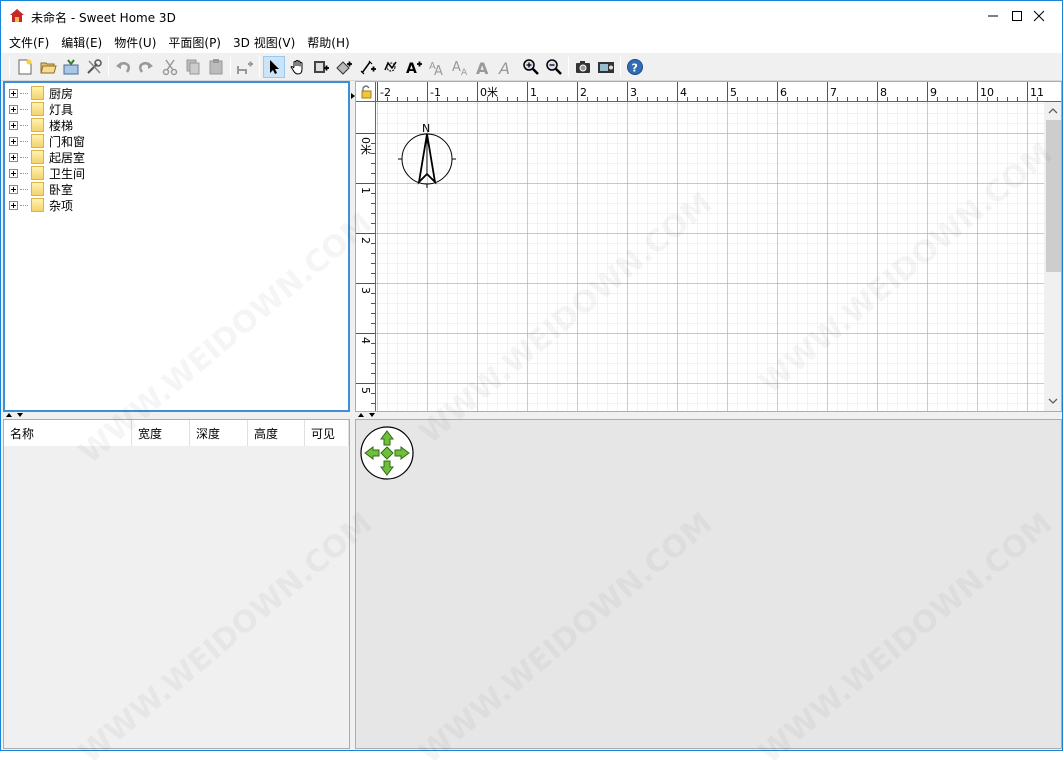 This screenshot has width=1063, height=771. I want to click on cut-icon, so click(170, 67).